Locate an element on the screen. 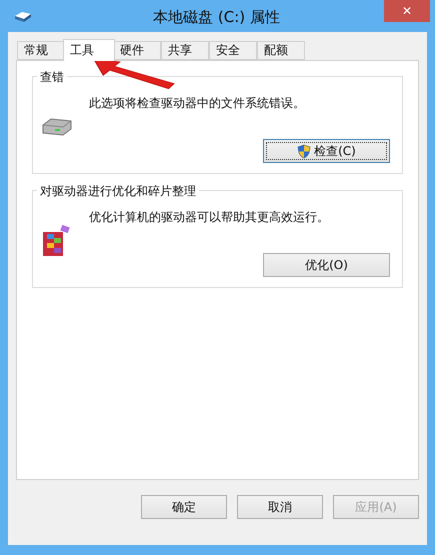 The width and height of the screenshot is (435, 555). dialog-button: 取消 is located at coordinates (280, 507).